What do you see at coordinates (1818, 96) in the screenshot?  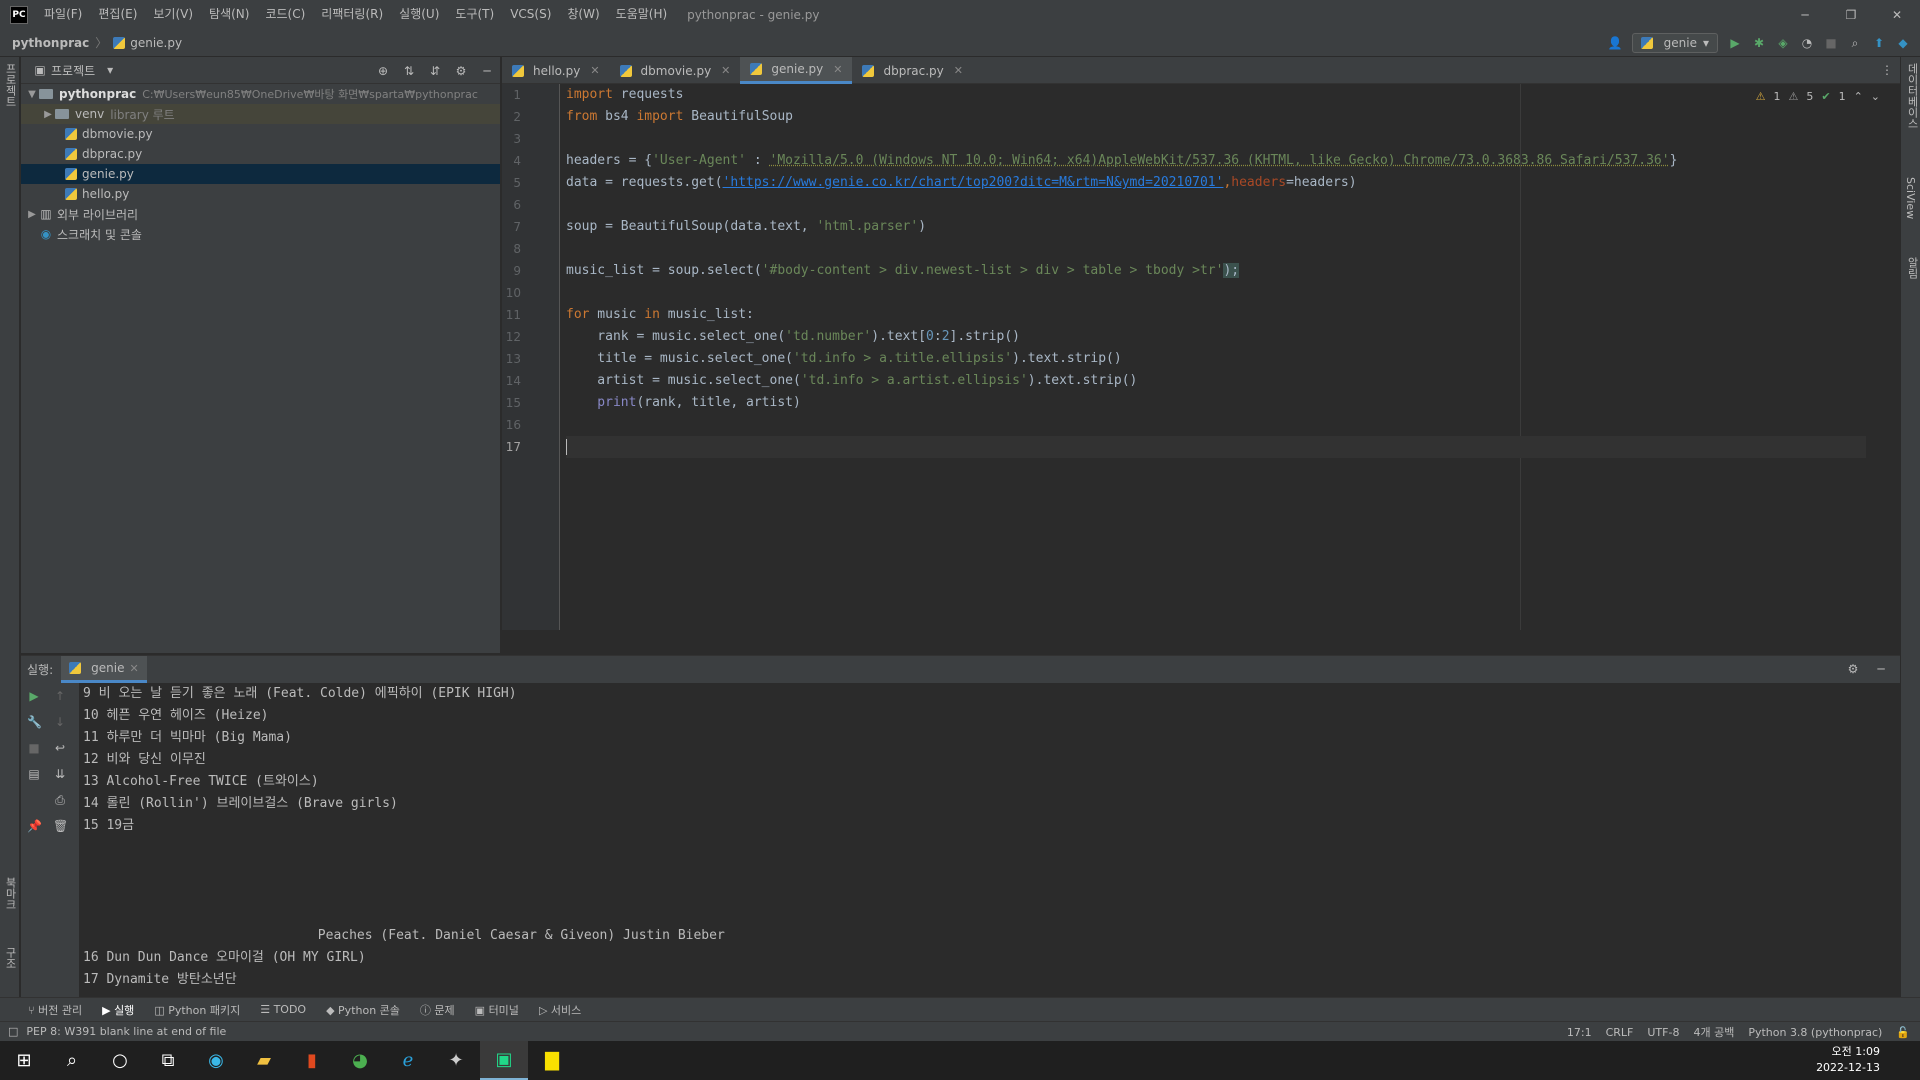 I see `inspection-widget: ⚠ 1 ⚠ 5 ✔ 1 ⌃ ⌄` at bounding box center [1818, 96].